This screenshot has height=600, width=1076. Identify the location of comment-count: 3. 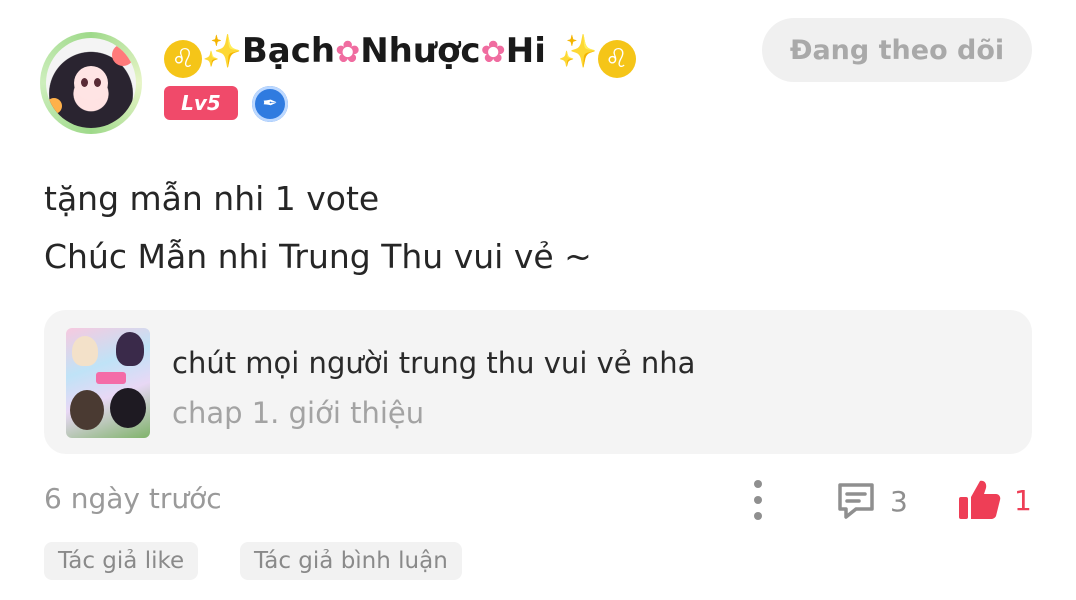
(899, 501).